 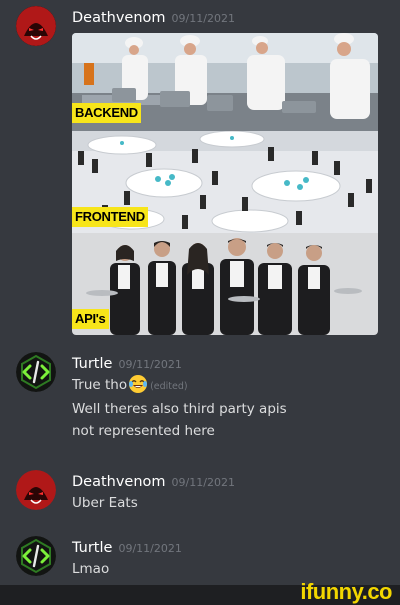 I want to click on meme-label: API's, so click(x=90, y=319).